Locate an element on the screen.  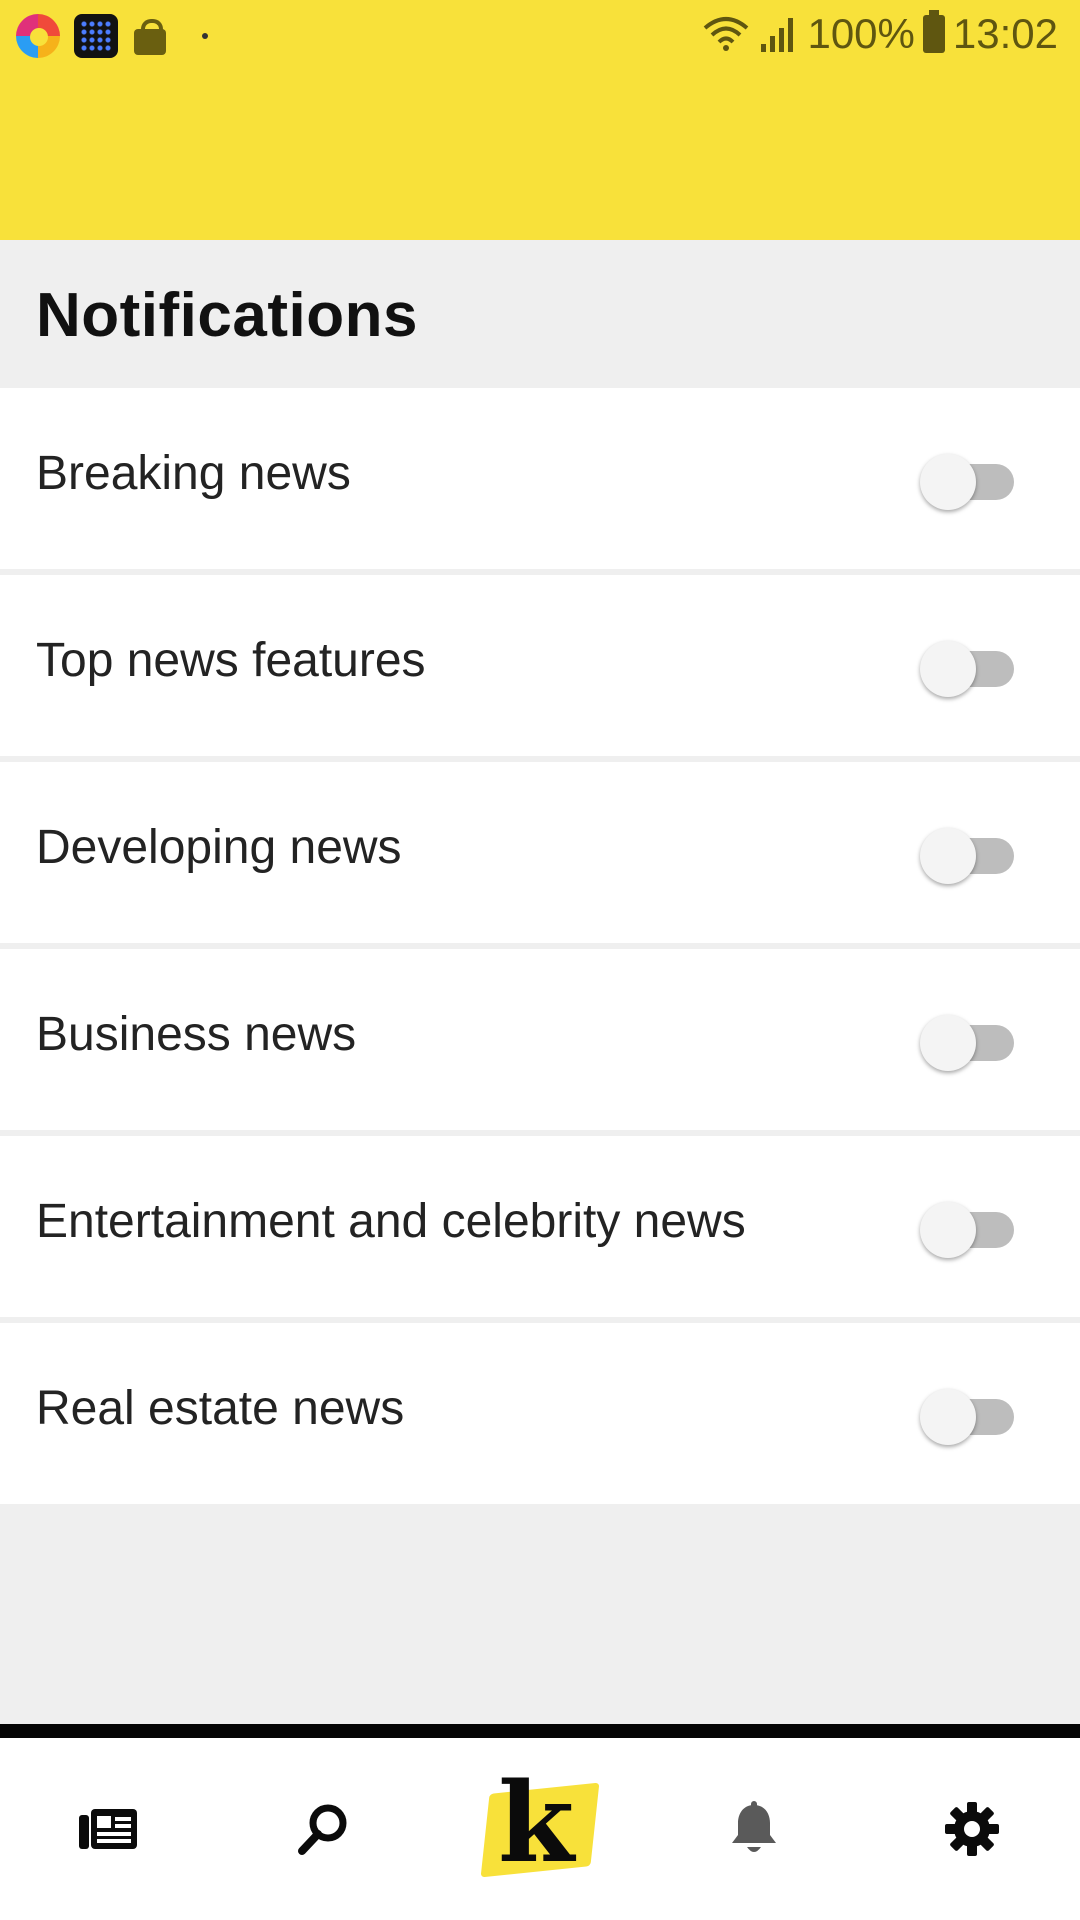
nav-settings-button is located at coordinates (972, 1829).